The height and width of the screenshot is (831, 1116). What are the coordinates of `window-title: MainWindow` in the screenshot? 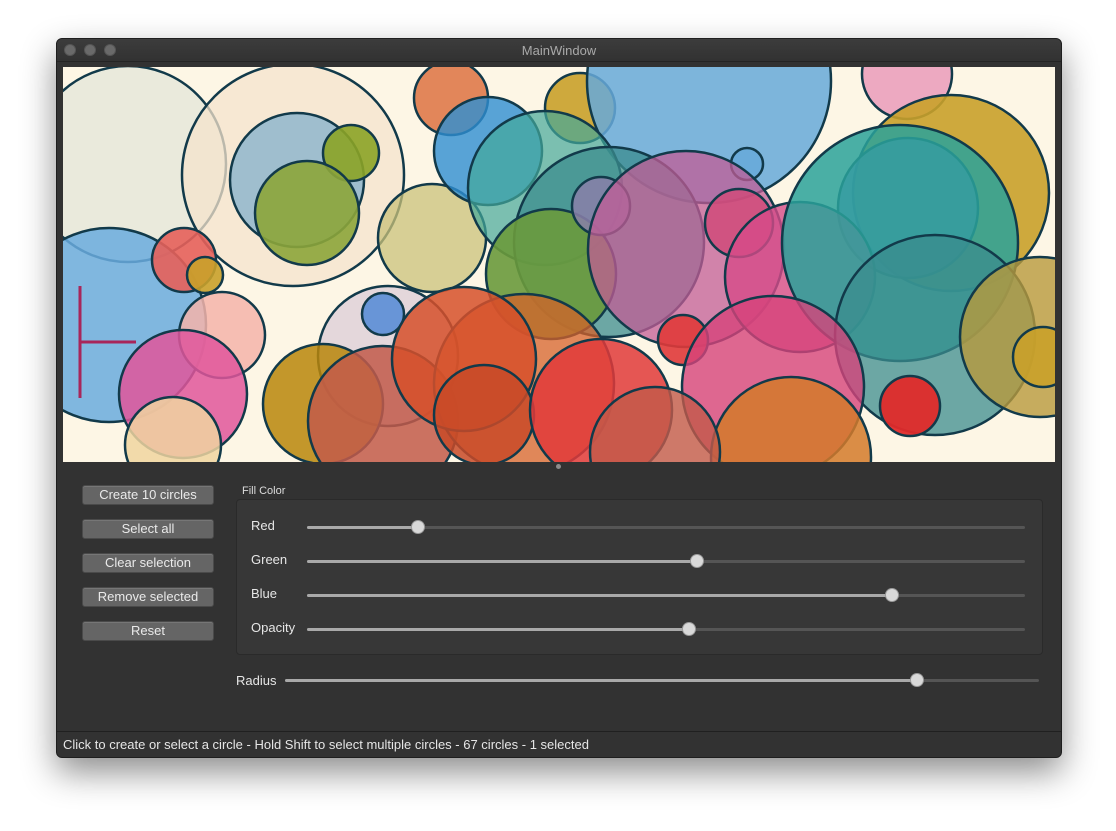 It's located at (559, 50).